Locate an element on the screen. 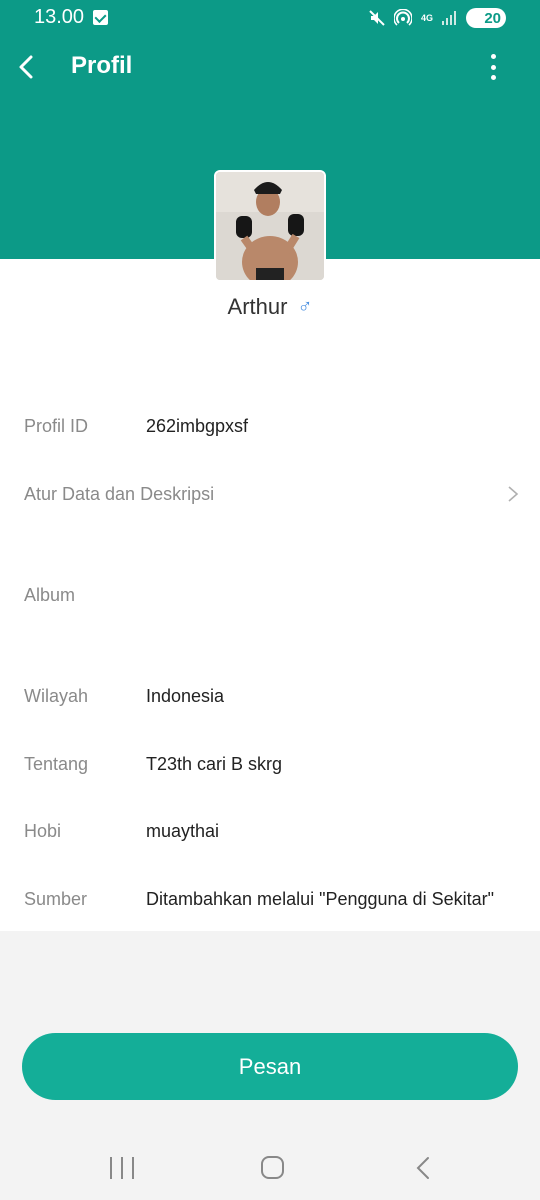 The height and width of the screenshot is (1200, 540). battery-indicator: 20 is located at coordinates (486, 18).